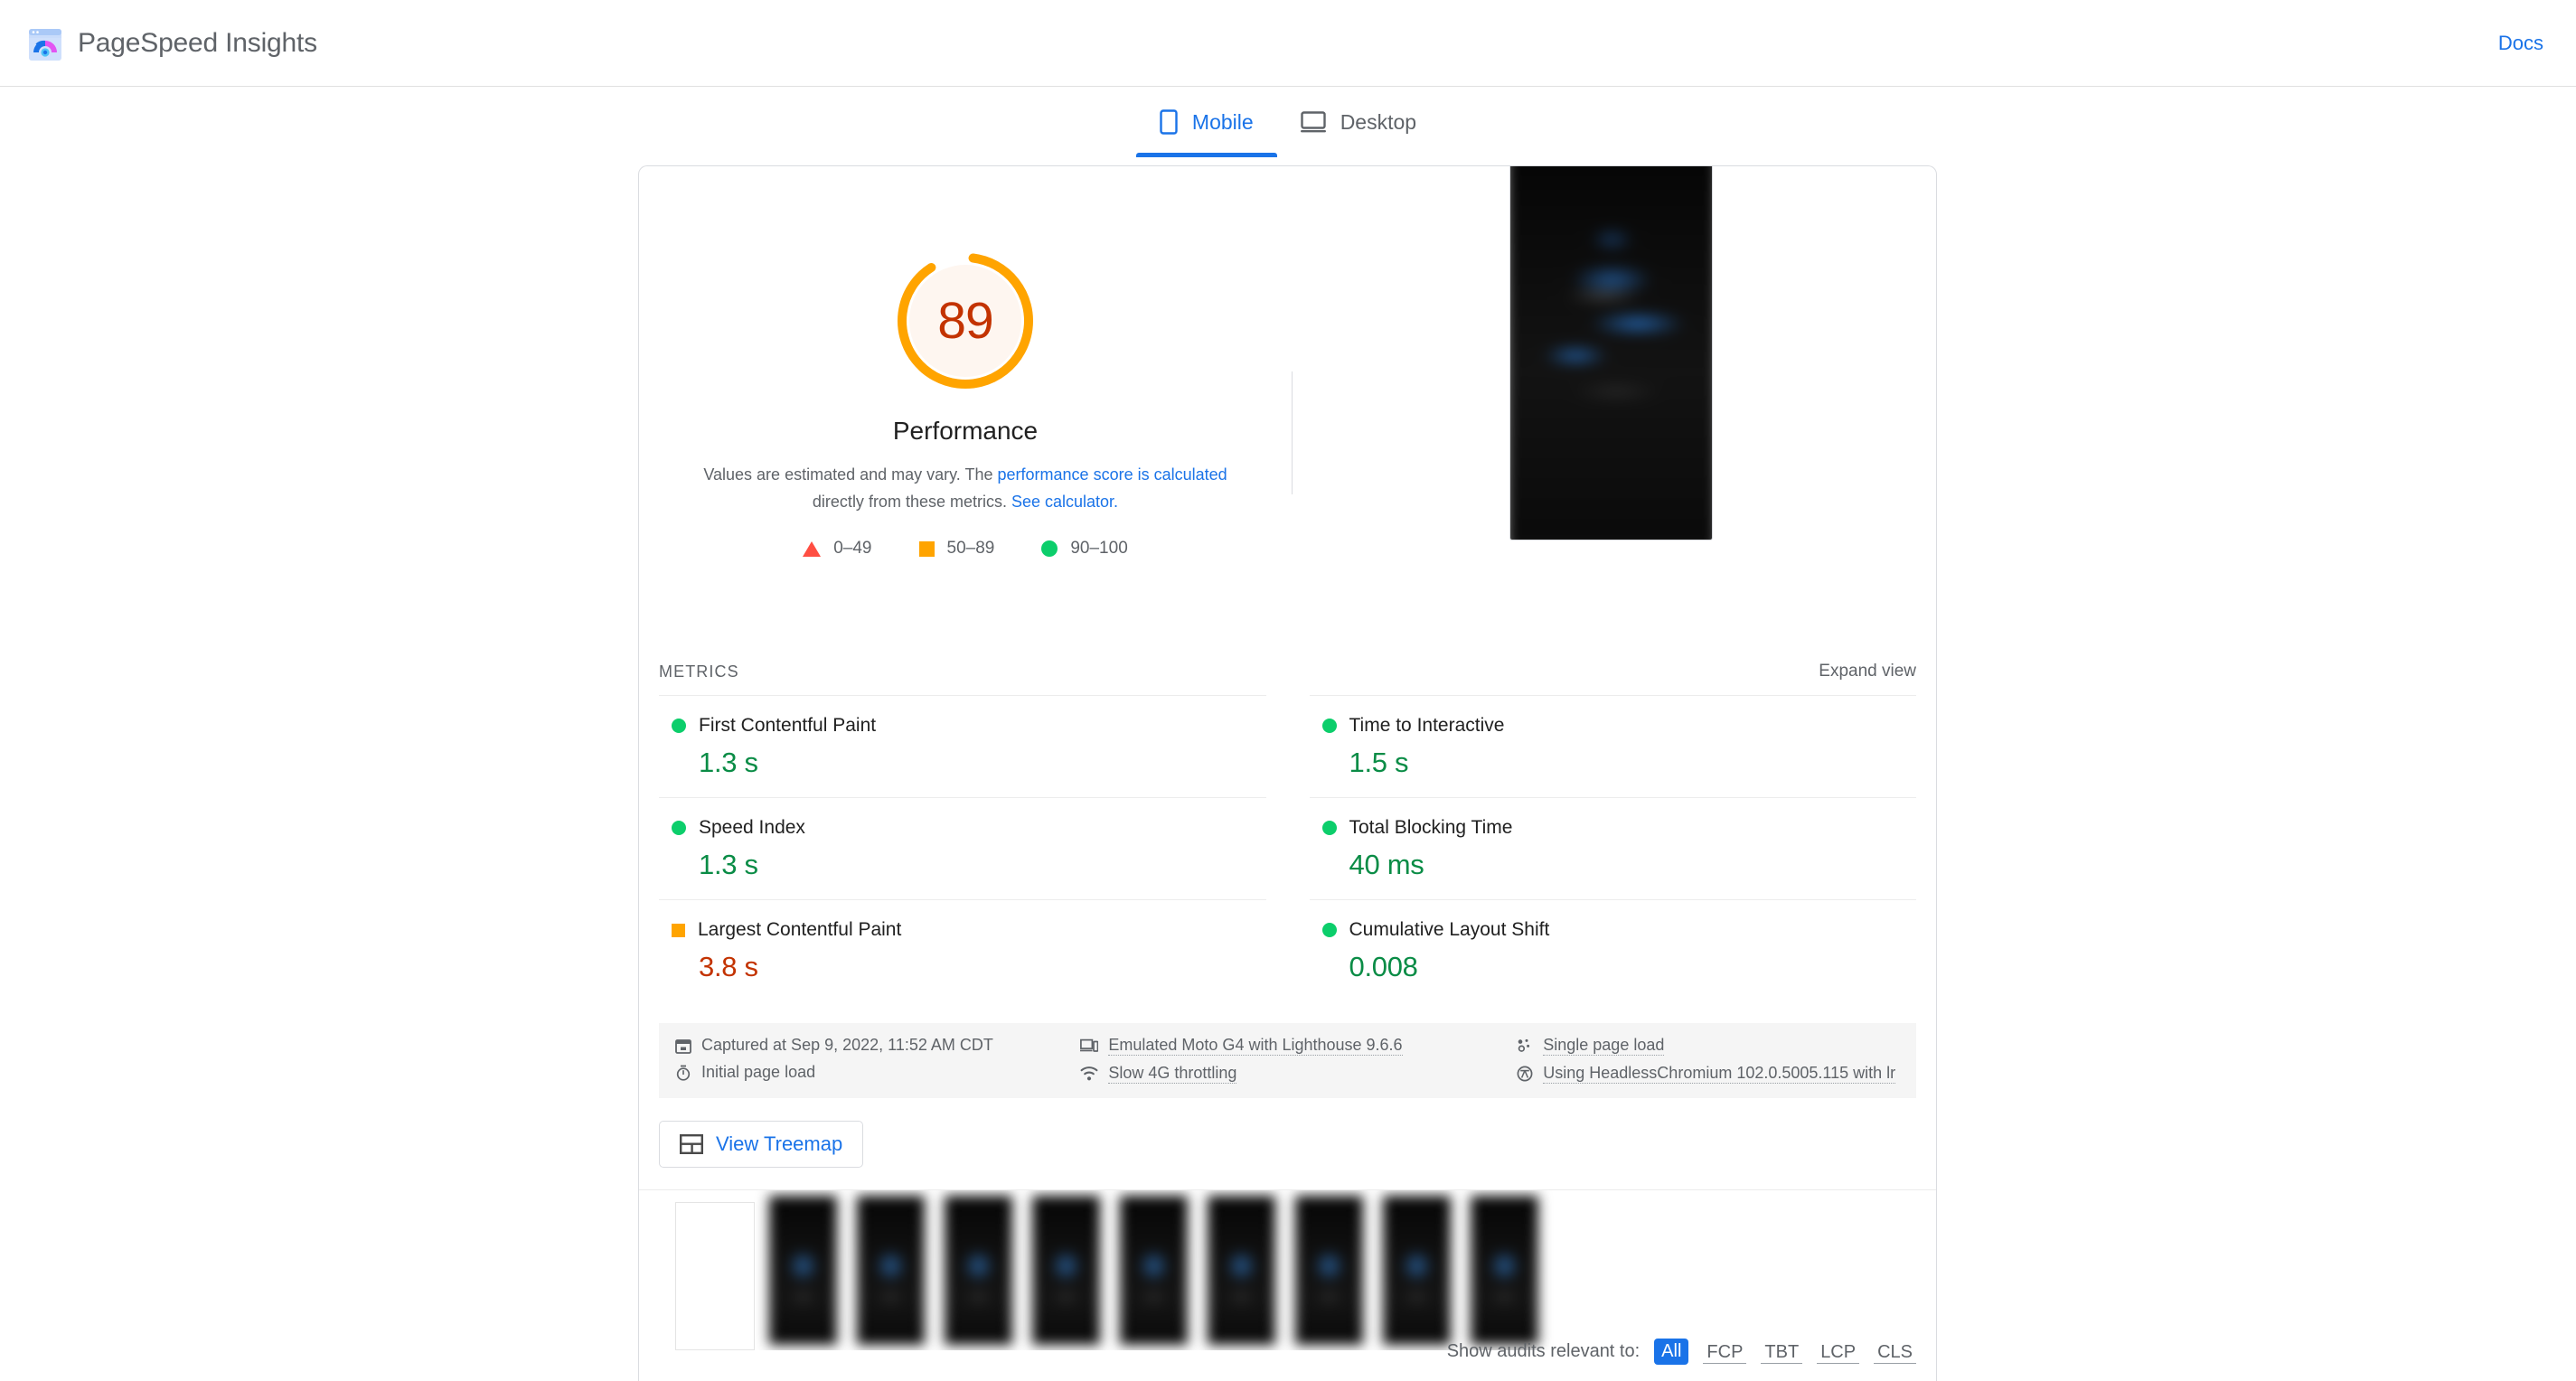 The height and width of the screenshot is (1381, 2576). I want to click on expand-view-button: Expand view, so click(1868, 671).